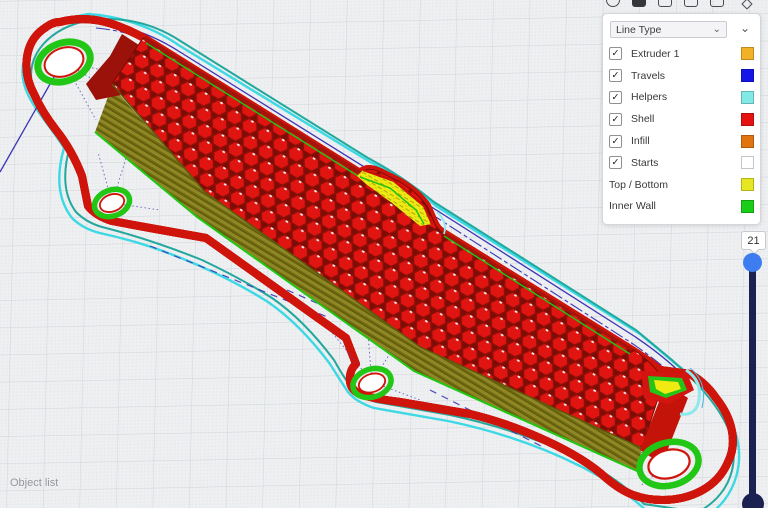  What do you see at coordinates (747, 163) in the screenshot?
I see `color-swatch-starts` at bounding box center [747, 163].